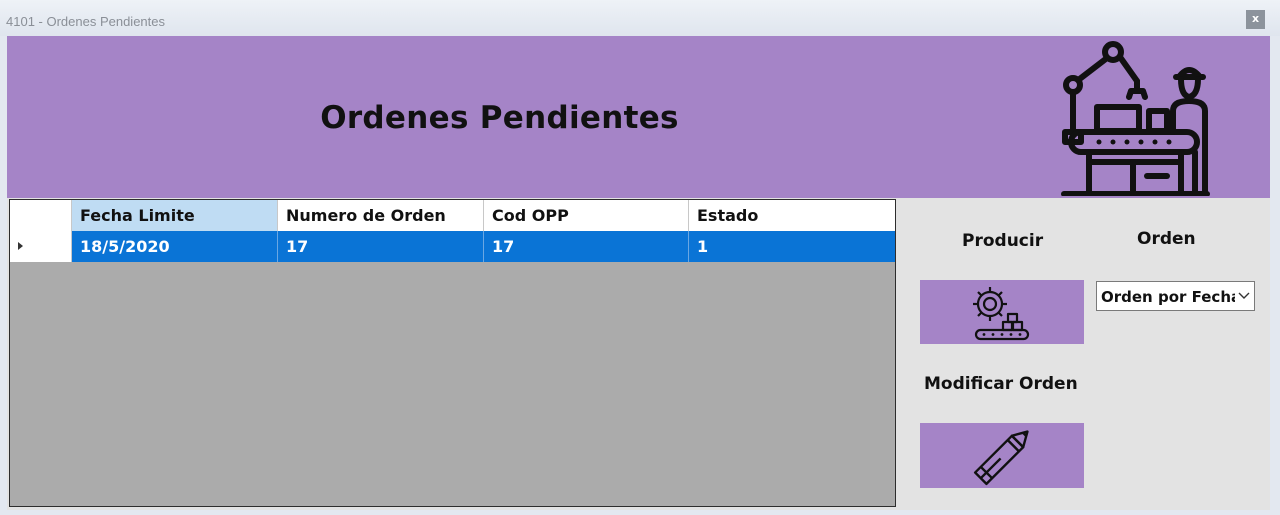 Image resolution: width=1280 pixels, height=515 pixels. What do you see at coordinates (85, 21) in the screenshot?
I see `window-title: 4101 - Ordenes Pendientes` at bounding box center [85, 21].